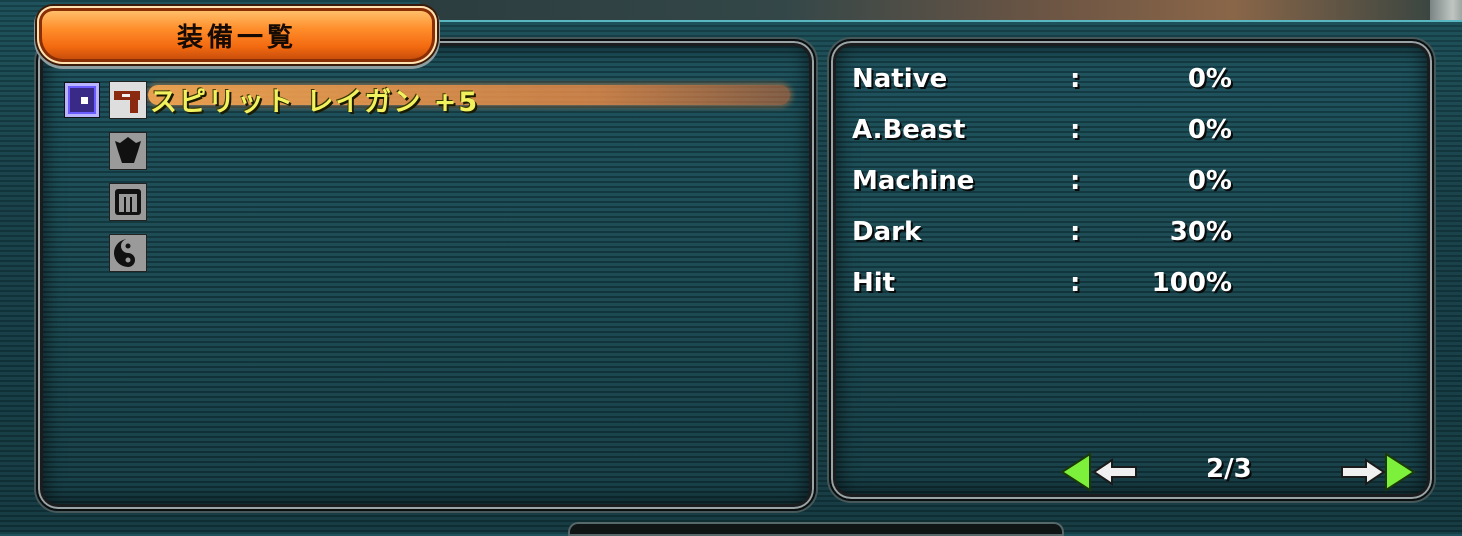 This screenshot has width=1462, height=536. I want to click on selected-item-name: スピリット レイガン +5, so click(314, 99).